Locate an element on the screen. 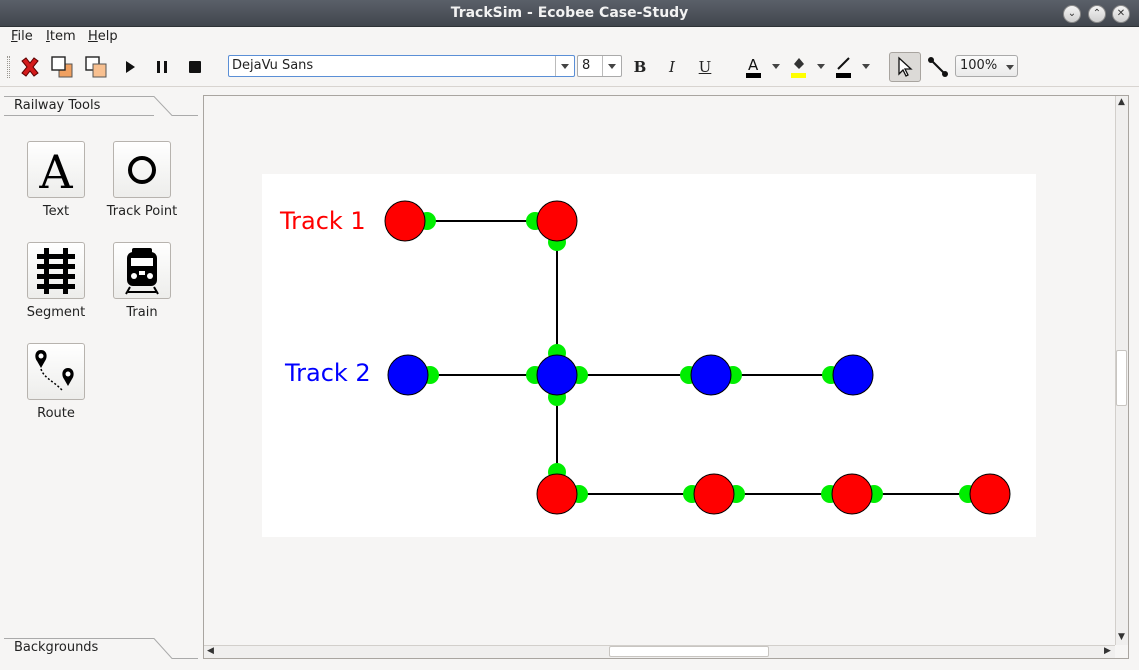 The image size is (1139, 670). play-button is located at coordinates (130, 67).